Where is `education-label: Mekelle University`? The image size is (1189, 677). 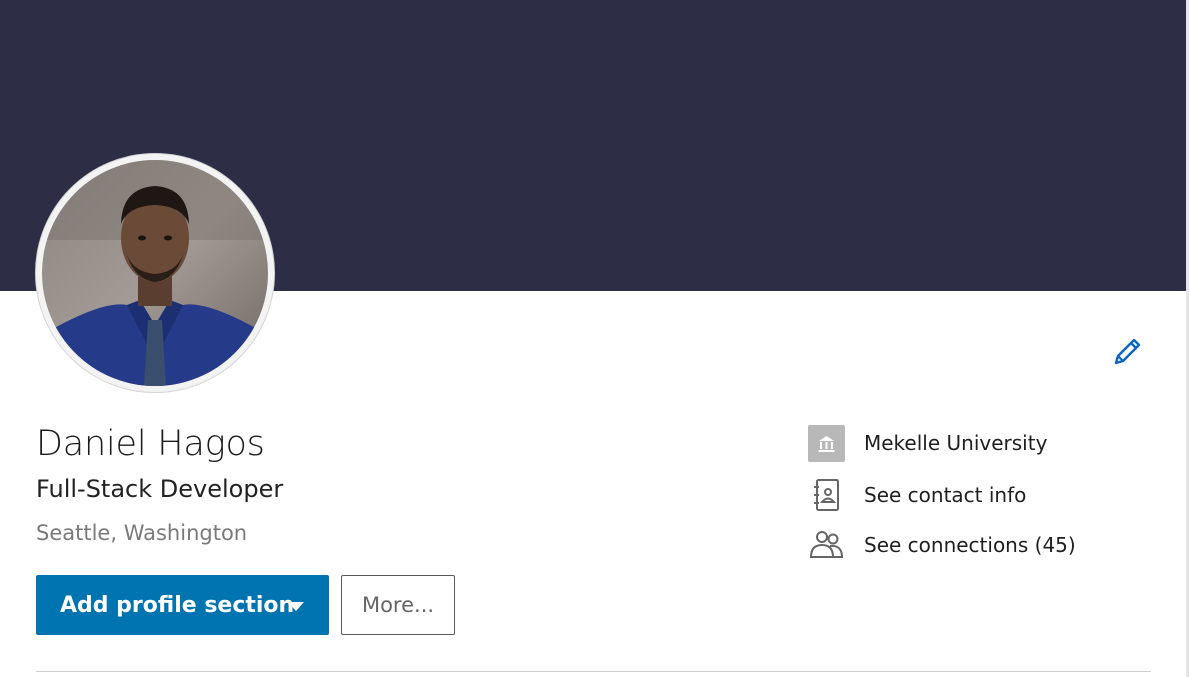
education-label: Mekelle University is located at coordinates (956, 443).